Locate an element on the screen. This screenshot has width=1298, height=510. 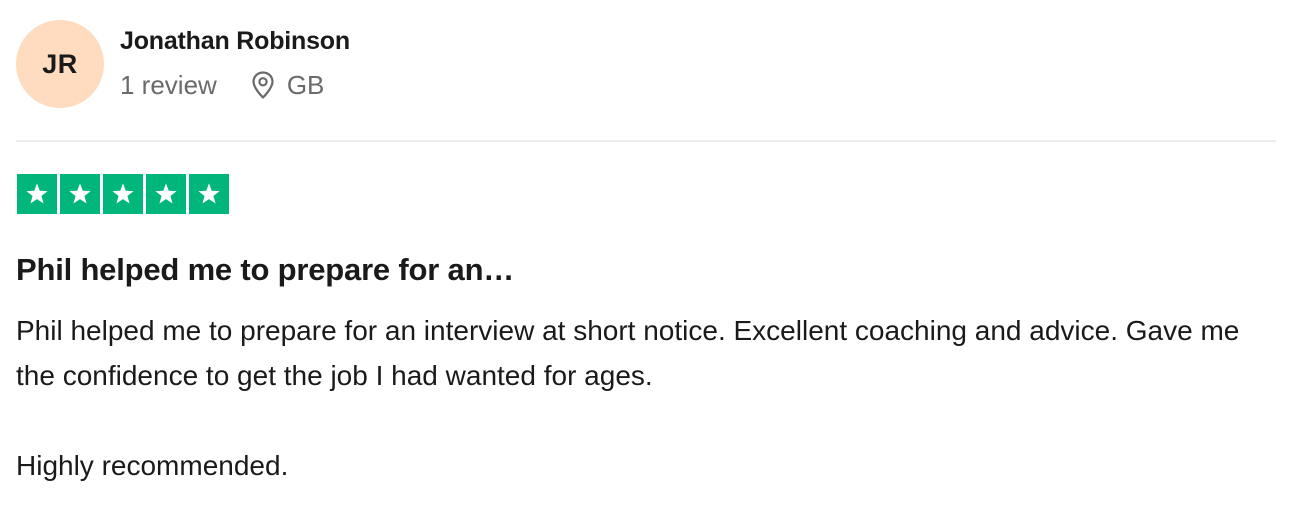
consumer-country: GB is located at coordinates (305, 85).